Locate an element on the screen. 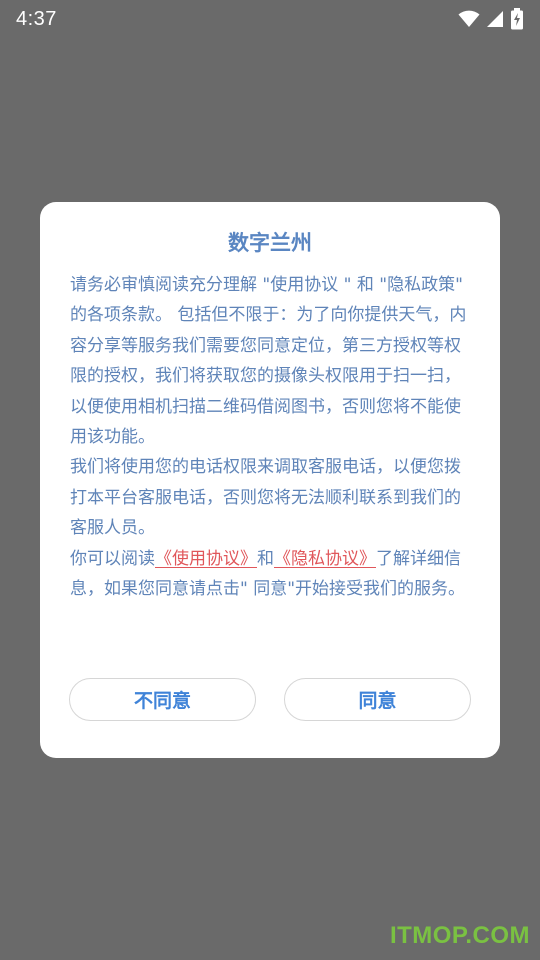  signal-icon is located at coordinates (495, 19).